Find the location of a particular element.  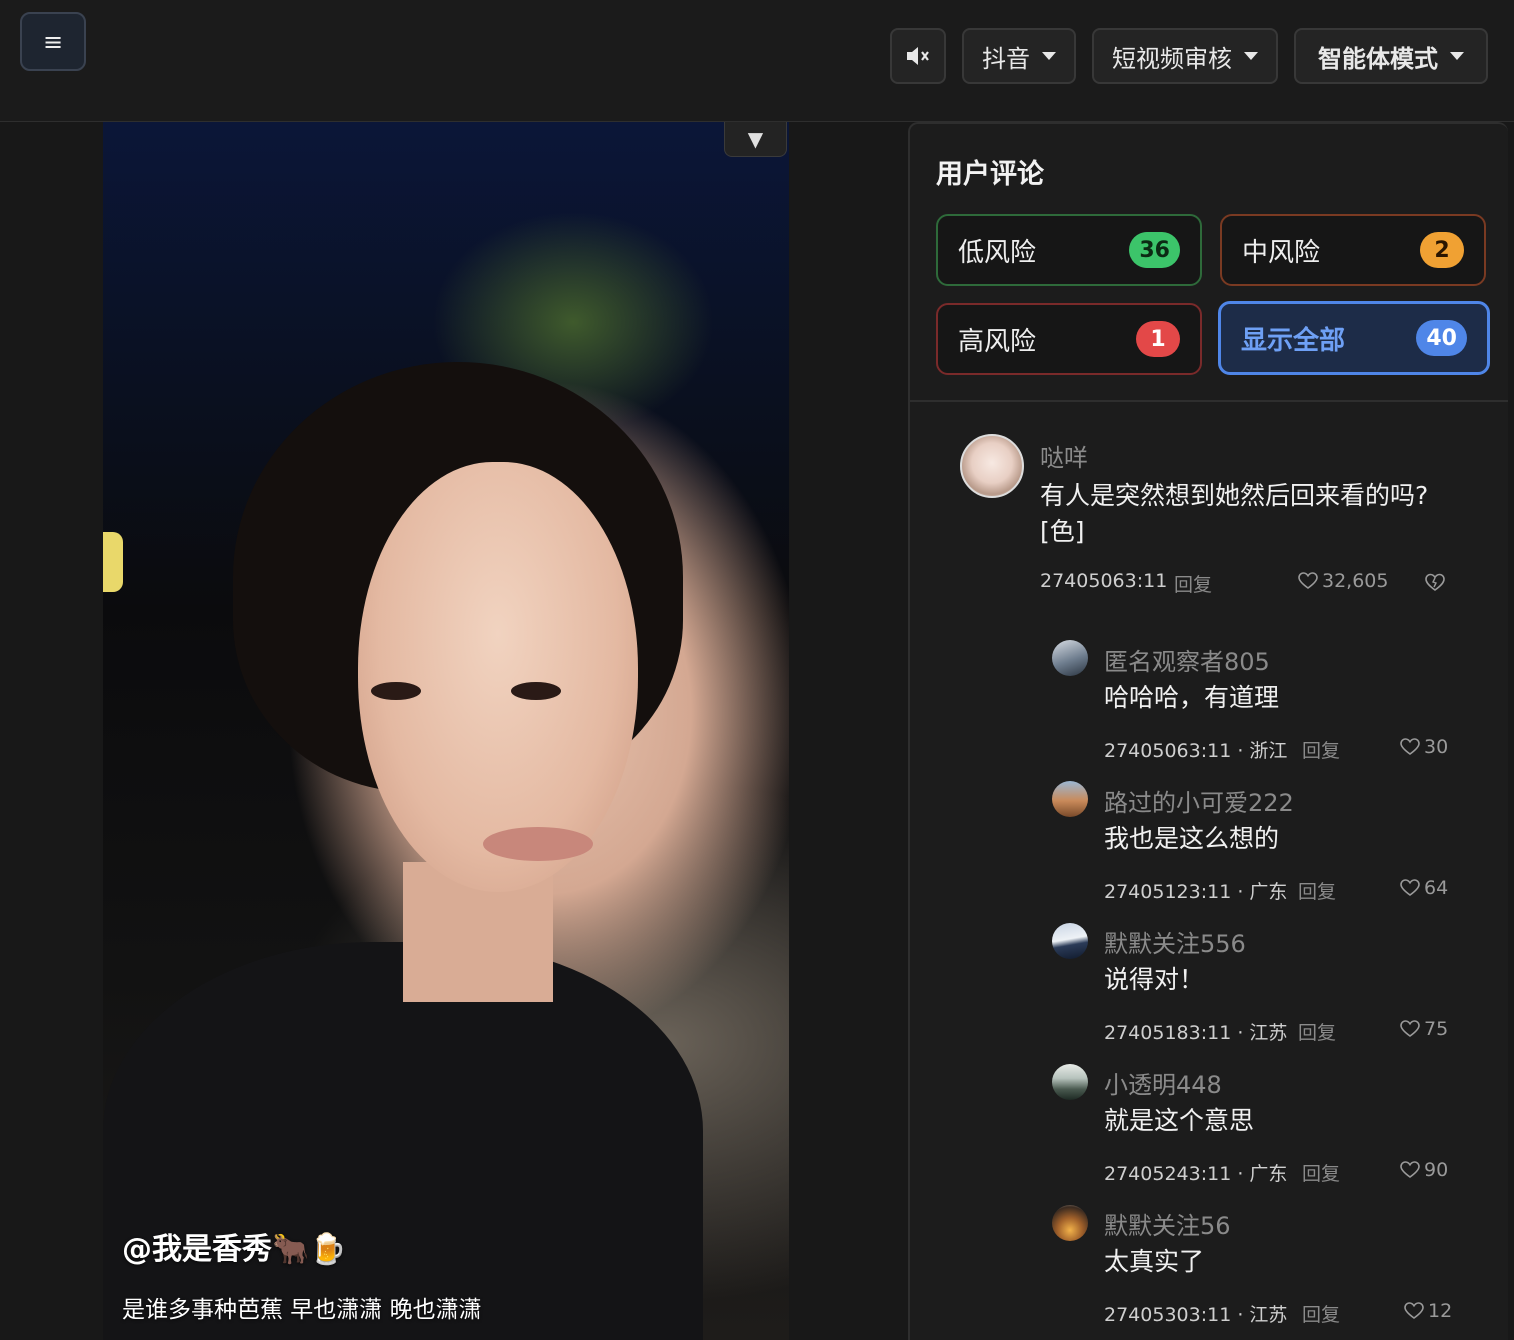

like-button: 75 is located at coordinates (1424, 1029).